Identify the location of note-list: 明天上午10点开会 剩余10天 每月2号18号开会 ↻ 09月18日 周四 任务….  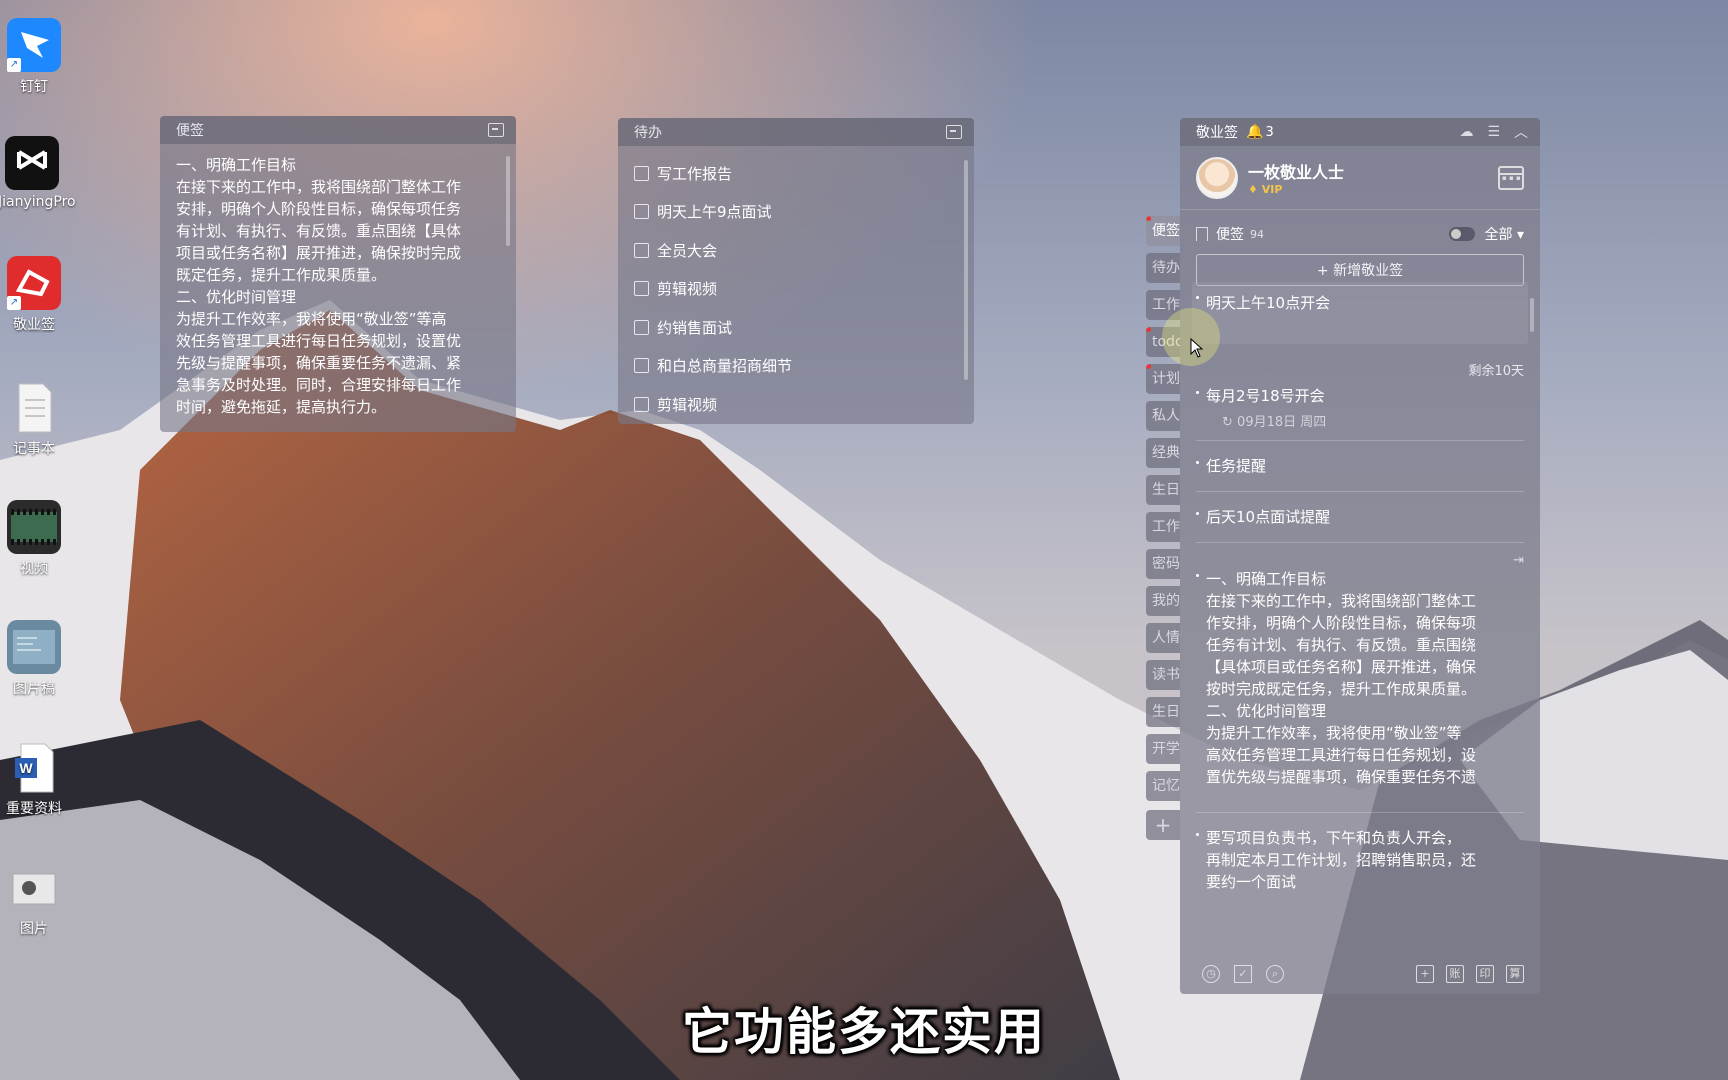
(1360, 618).